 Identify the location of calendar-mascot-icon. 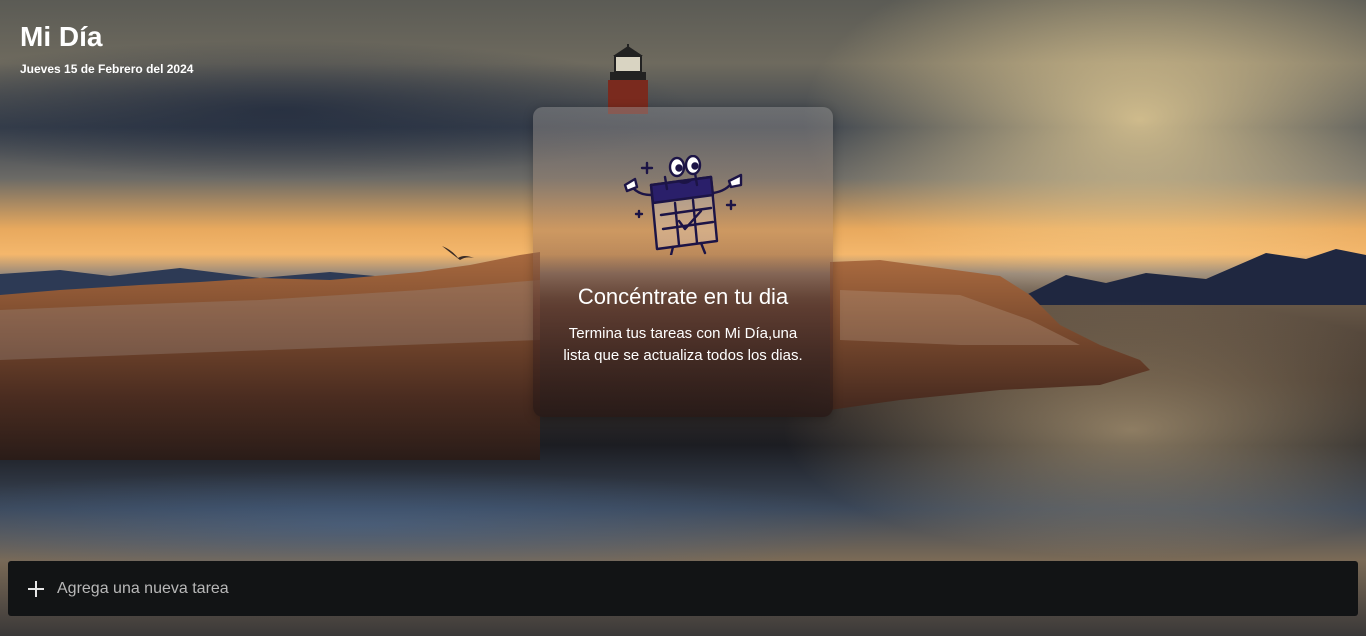
(683, 205).